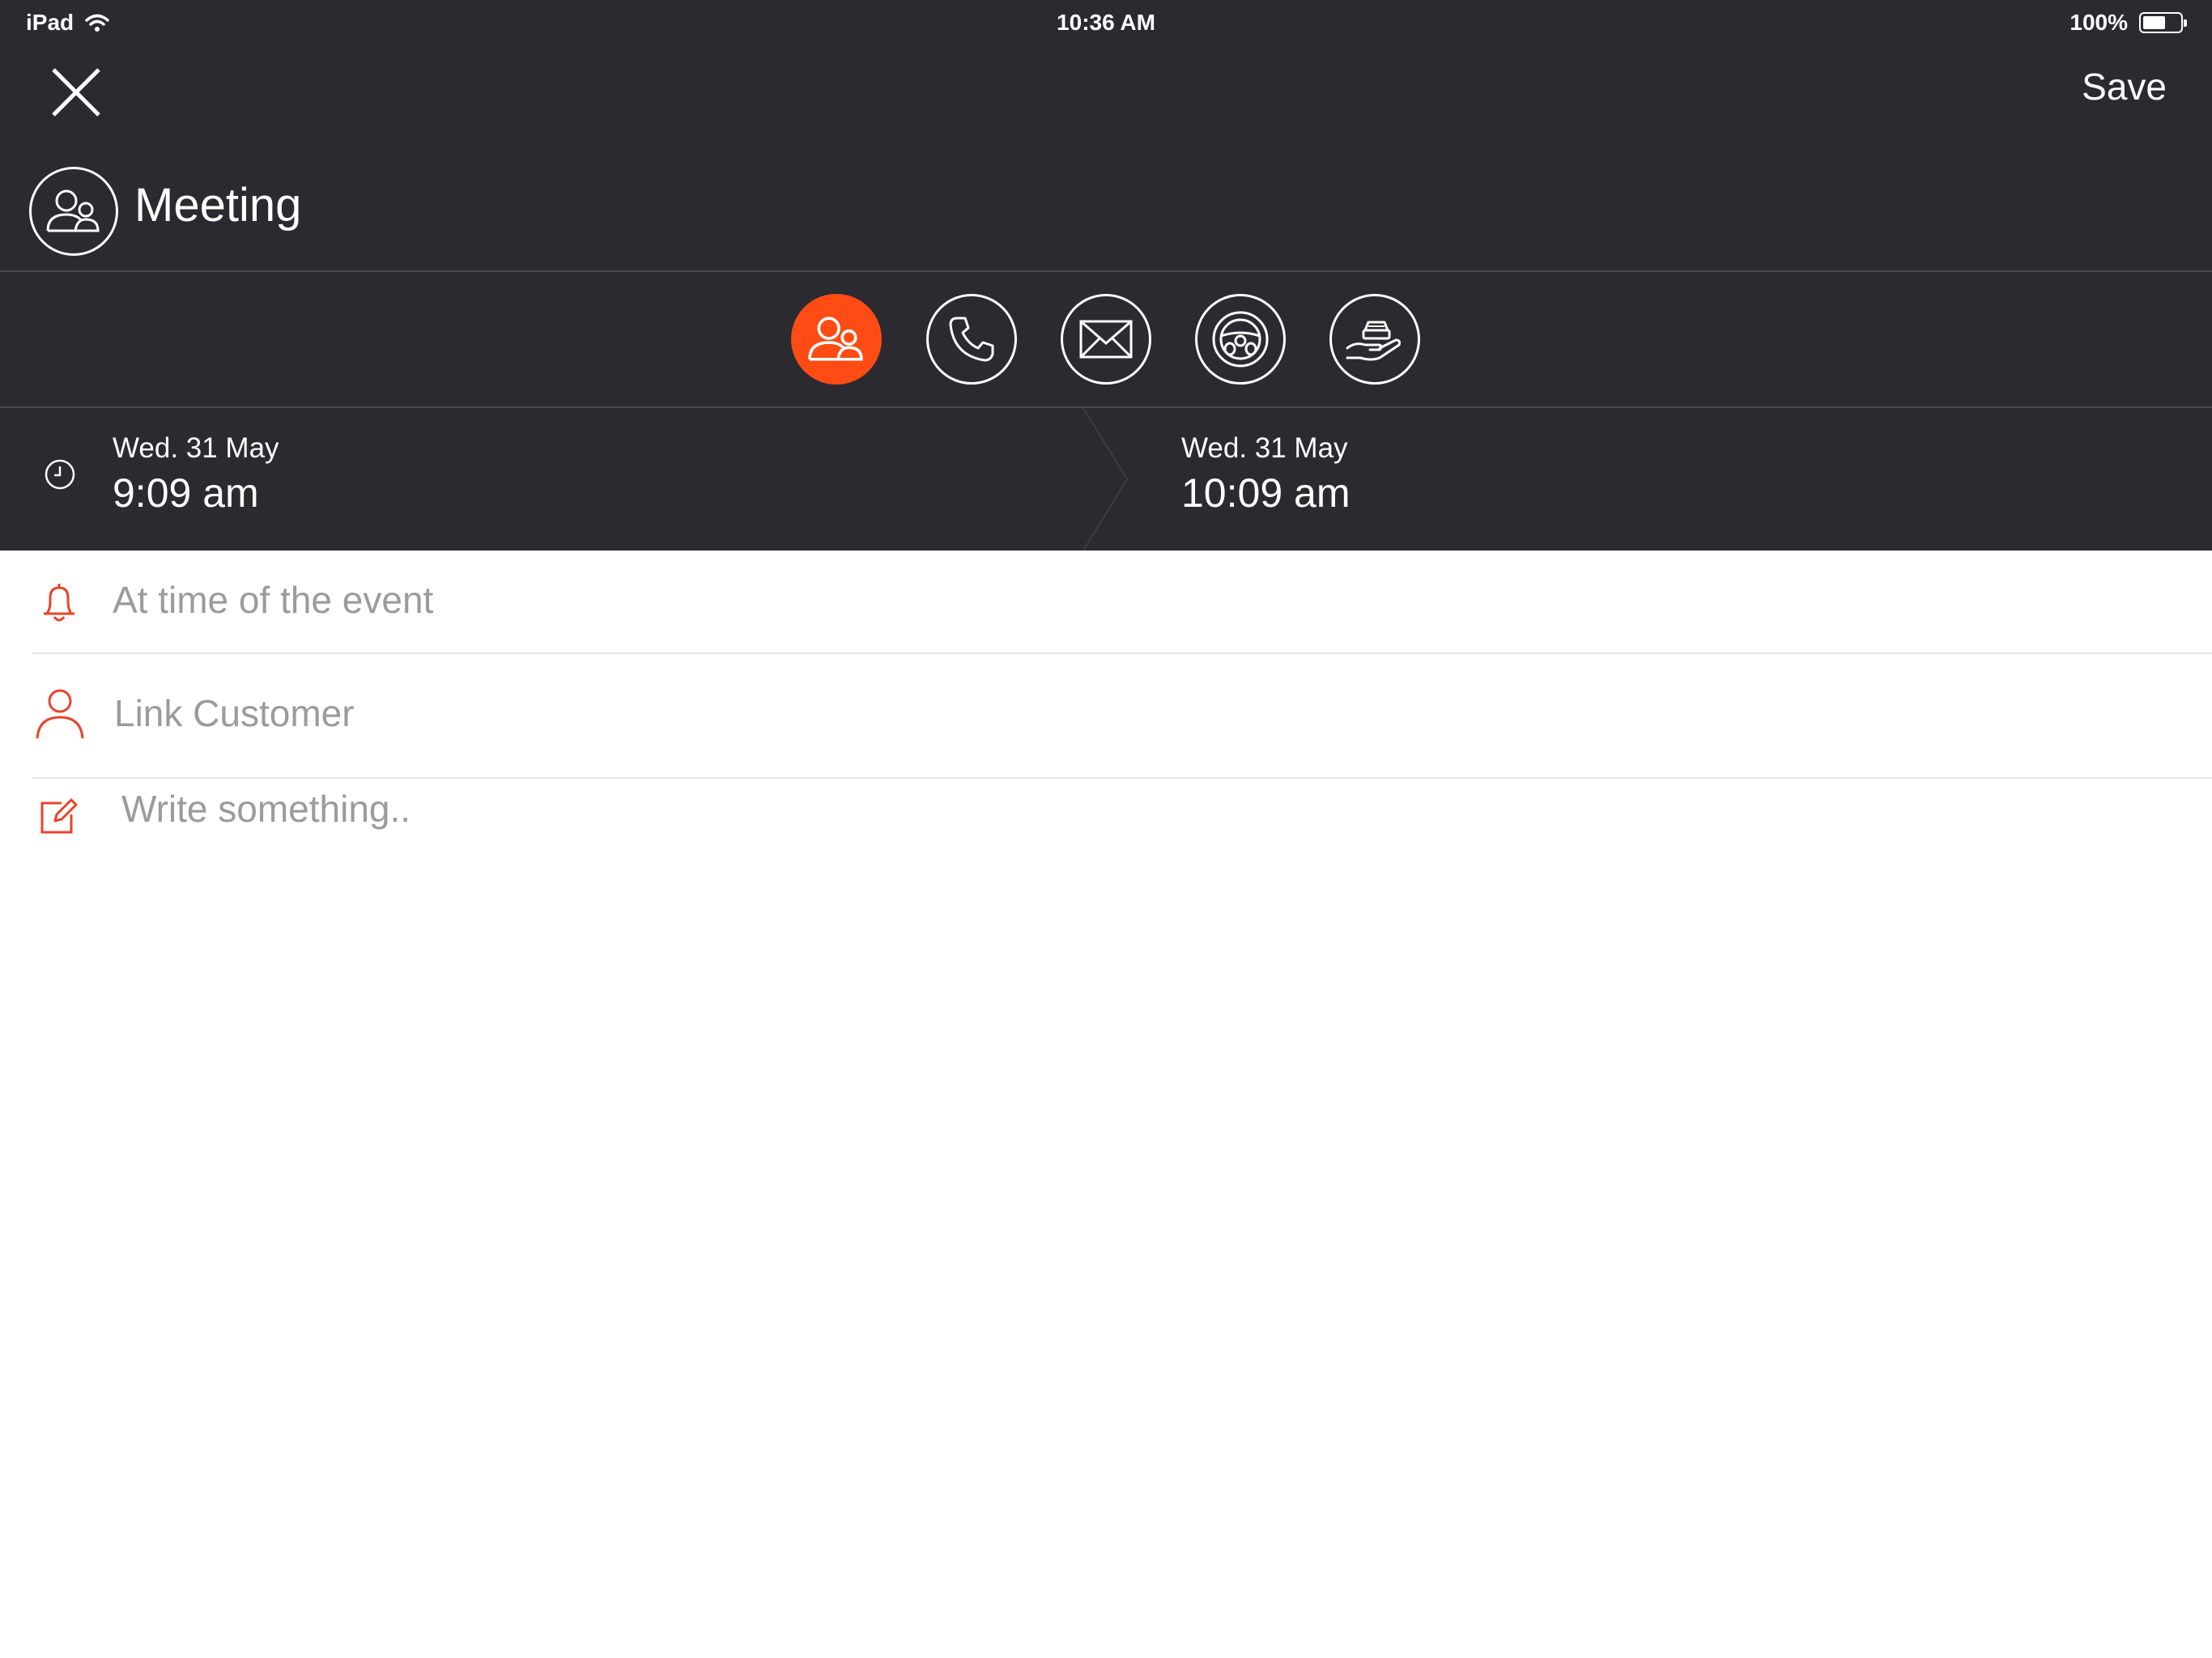 The height and width of the screenshot is (1658, 2212). I want to click on chevron-right-icon, so click(1106, 479).